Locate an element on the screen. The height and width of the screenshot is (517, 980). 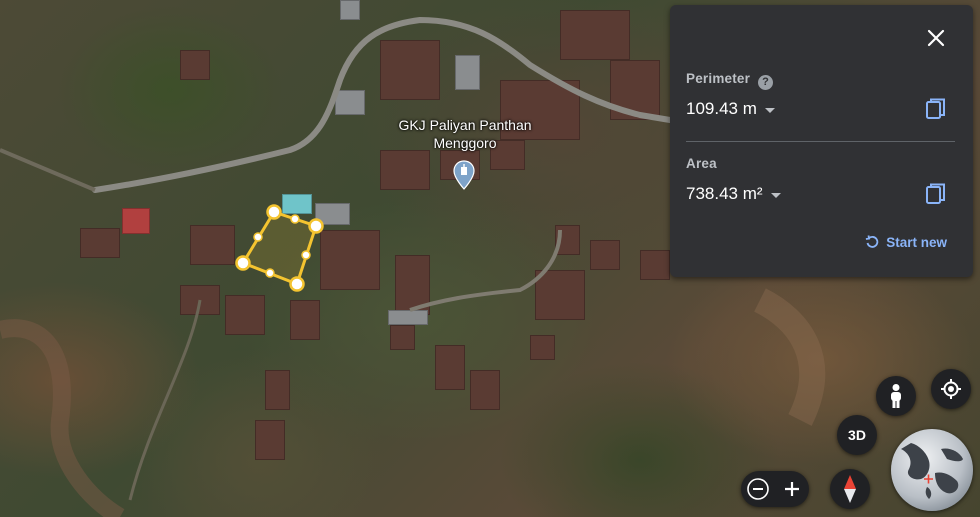
divider is located at coordinates (820, 141).